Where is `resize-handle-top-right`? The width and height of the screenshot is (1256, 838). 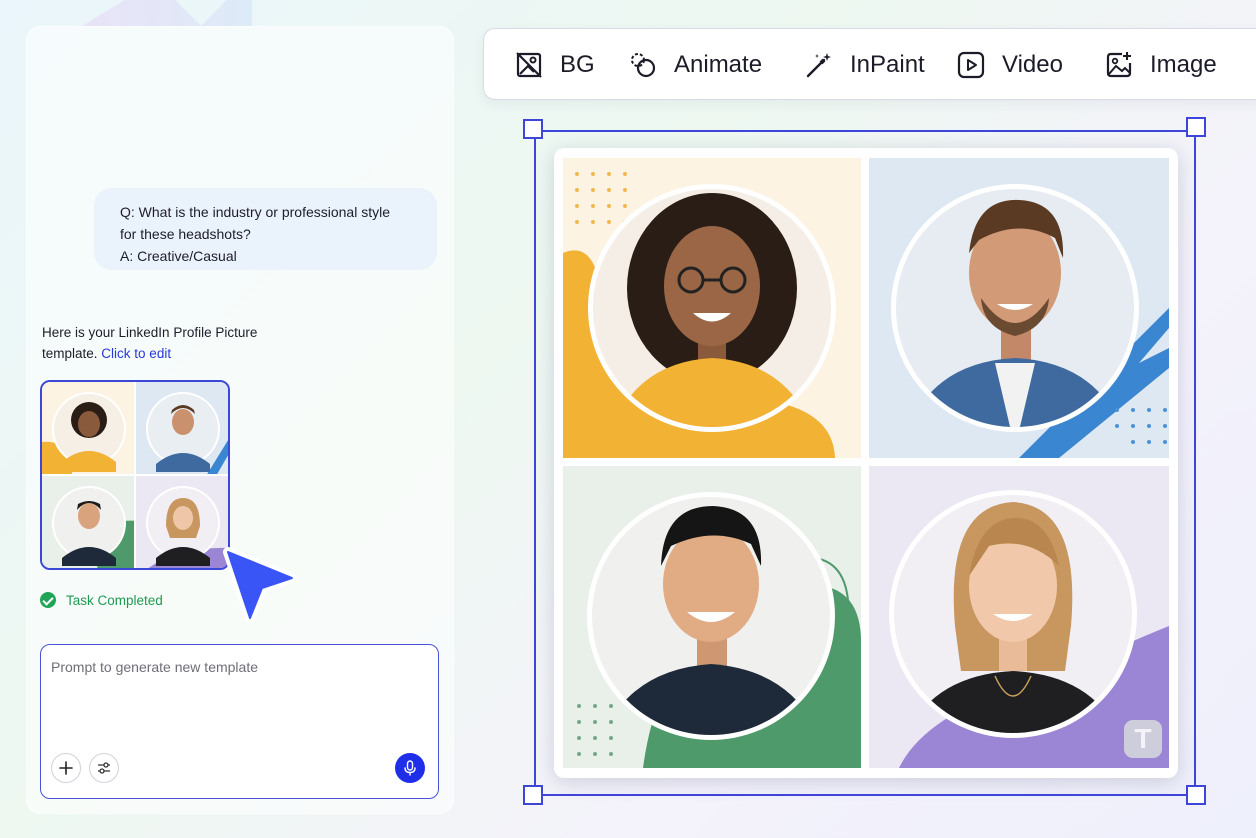
resize-handle-top-right is located at coordinates (1196, 127).